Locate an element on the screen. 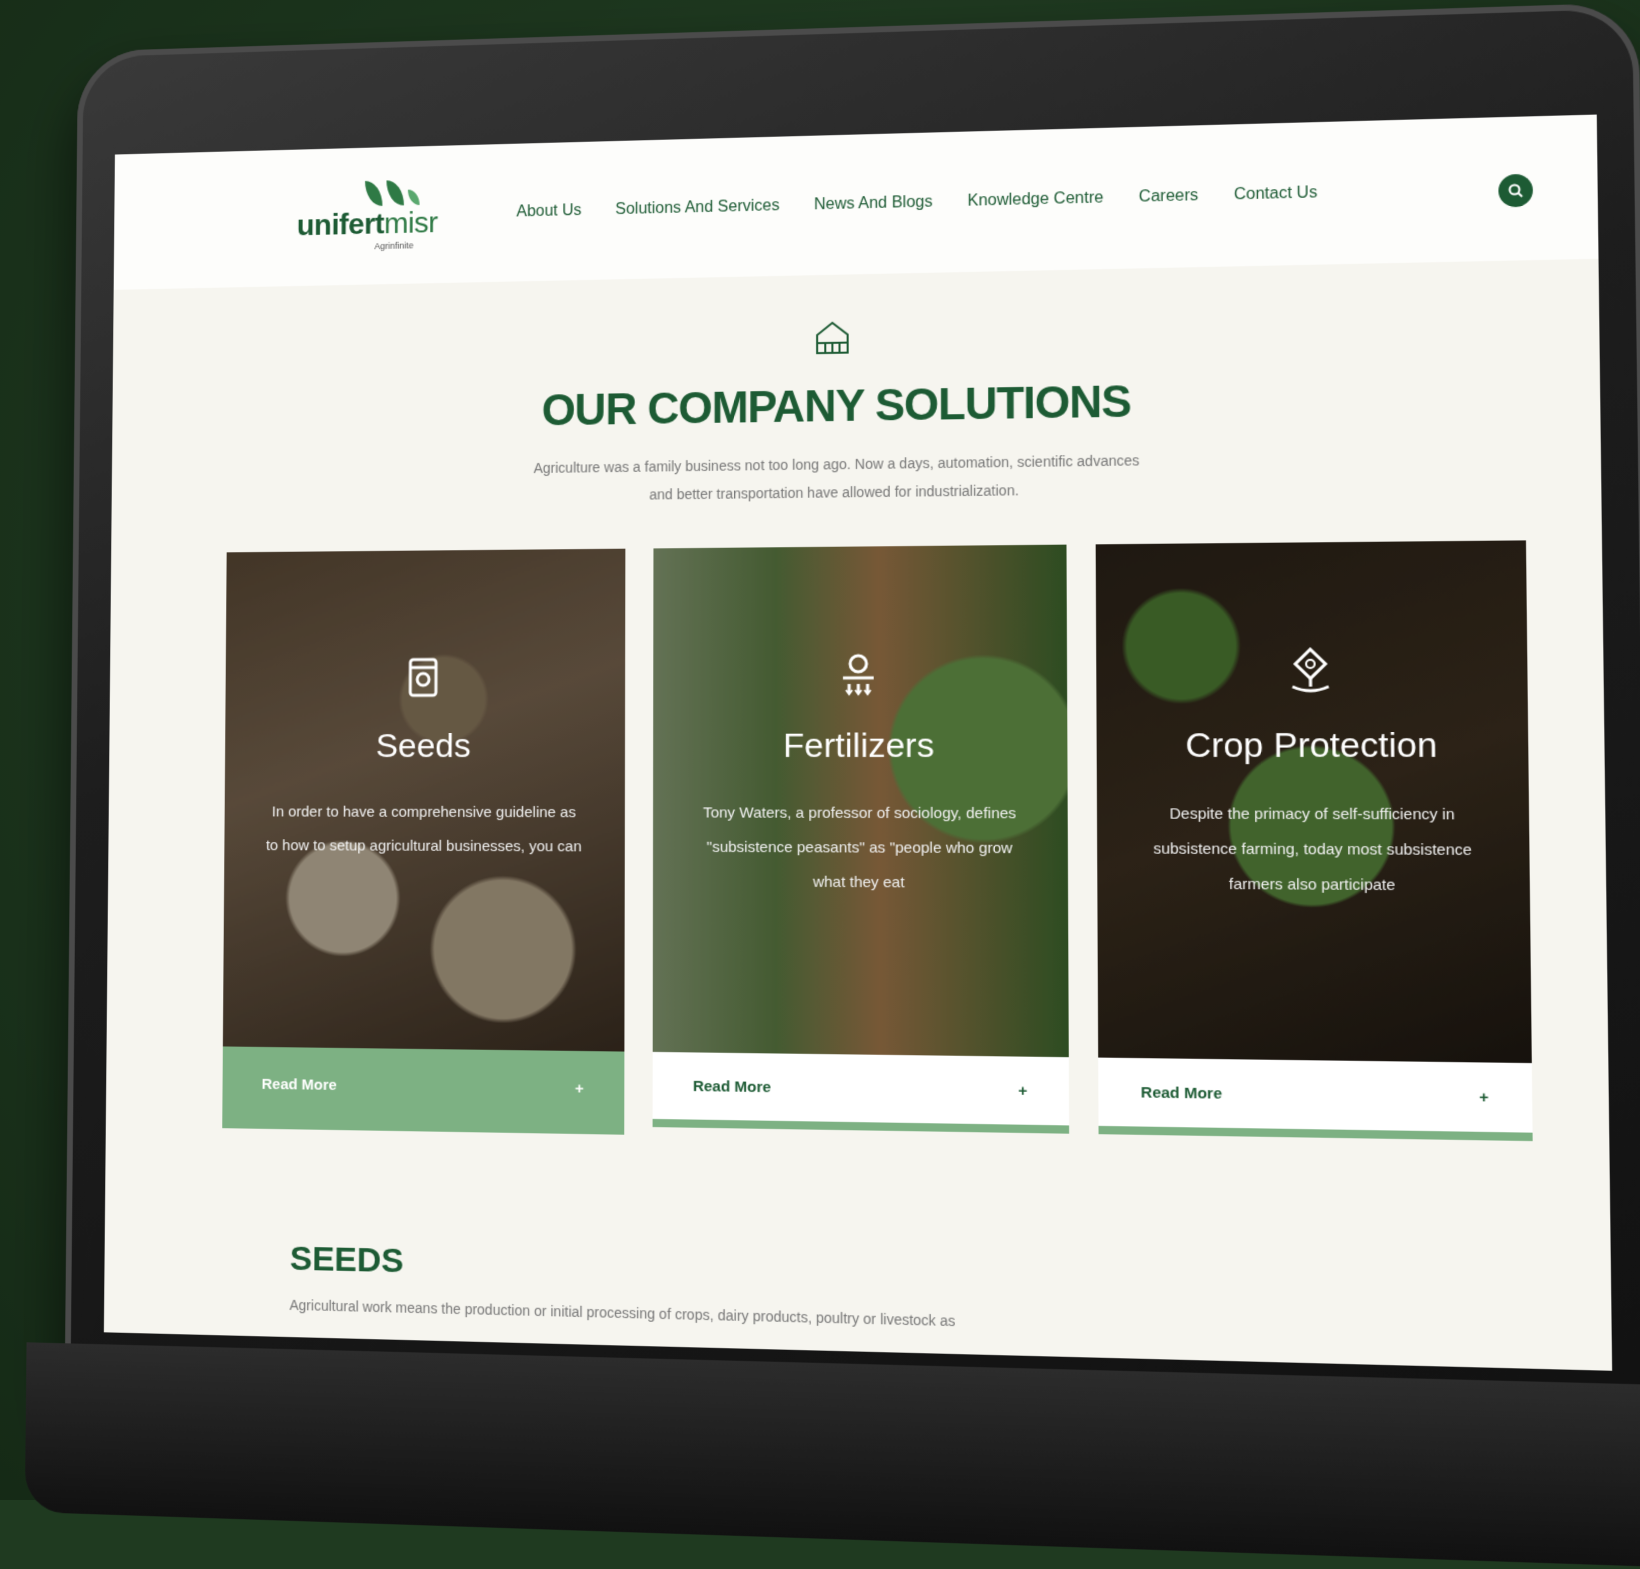 The height and width of the screenshot is (1569, 1640). greenhouse-icon is located at coordinates (832, 337).